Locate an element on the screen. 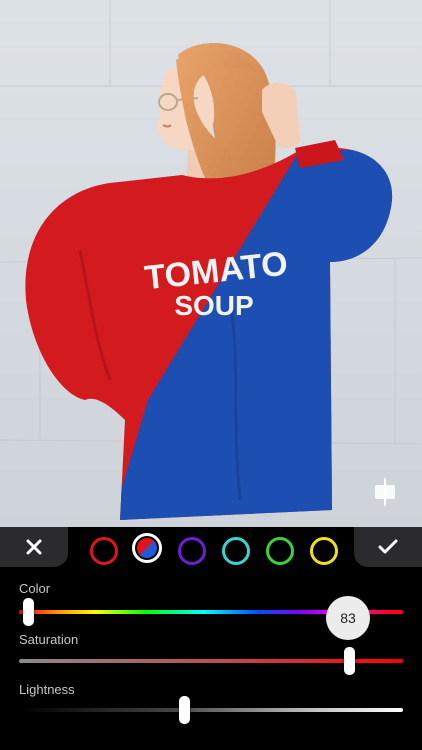 The width and height of the screenshot is (422, 750). lightness-slider-track is located at coordinates (211, 710).